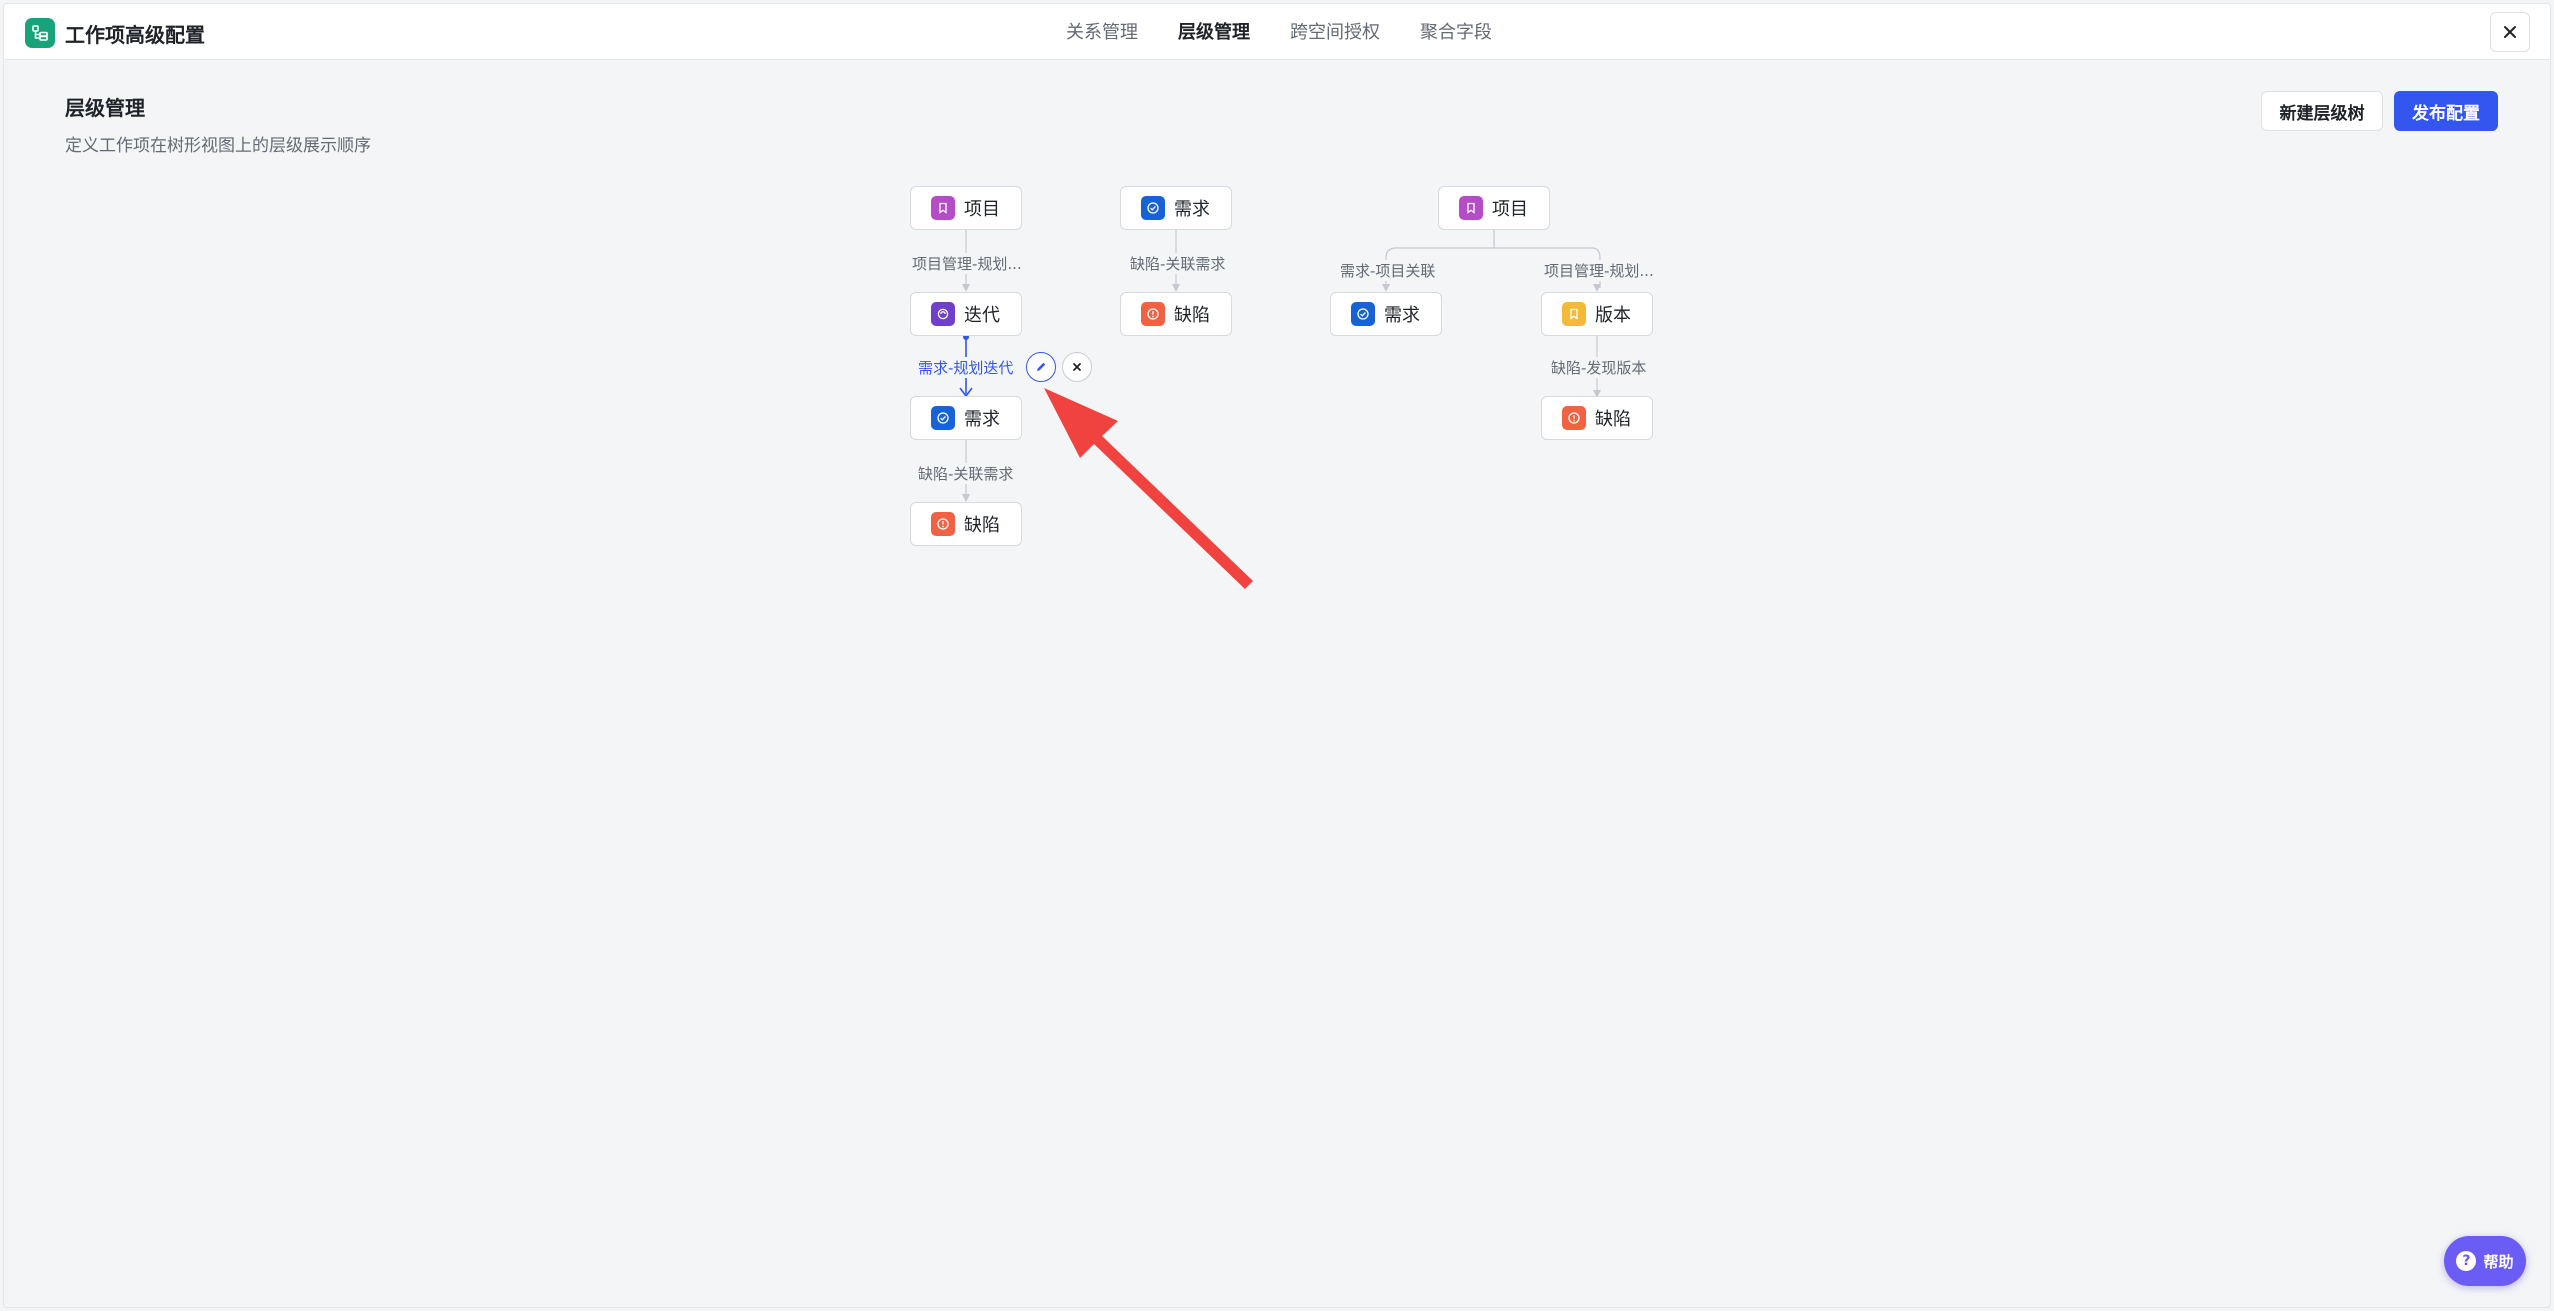  I want to click on question-icon: ?, so click(2466, 1261).